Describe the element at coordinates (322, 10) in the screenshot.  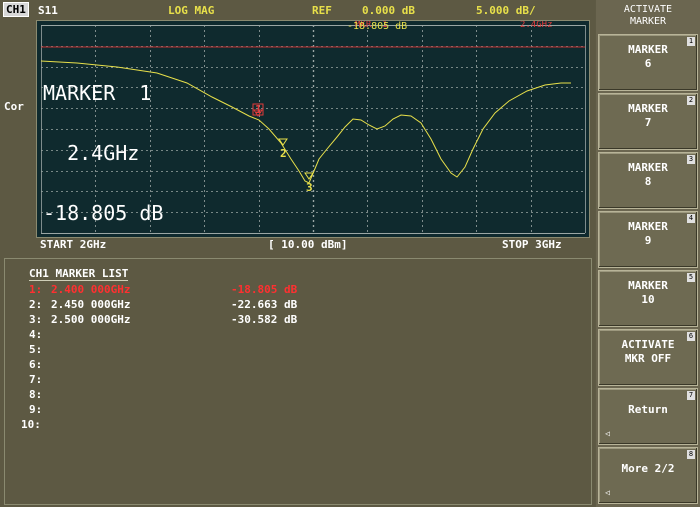
I see `ref-label: REF` at that location.